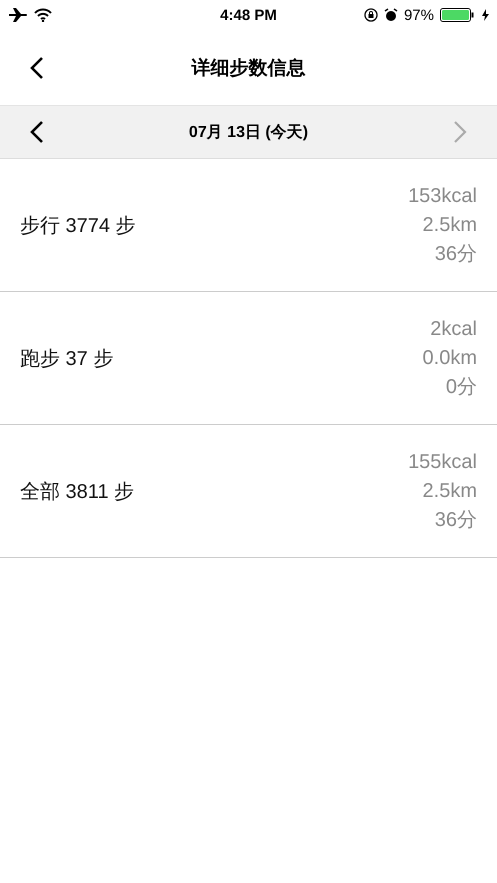  Describe the element at coordinates (37, 68) in the screenshot. I see `back-icon` at that location.